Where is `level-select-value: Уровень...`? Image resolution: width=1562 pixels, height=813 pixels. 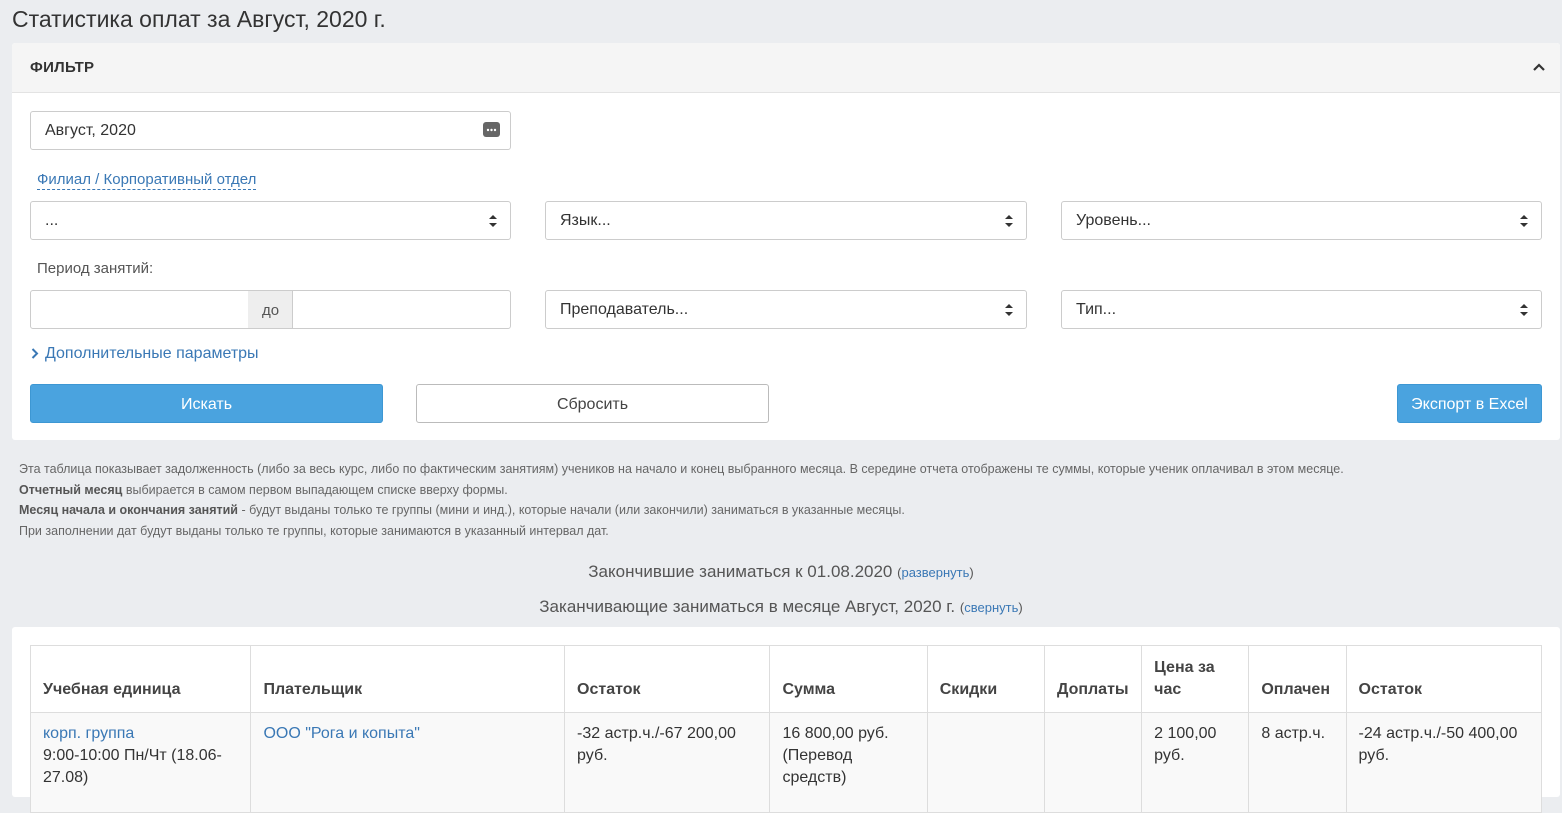 level-select-value: Уровень... is located at coordinates (1113, 220).